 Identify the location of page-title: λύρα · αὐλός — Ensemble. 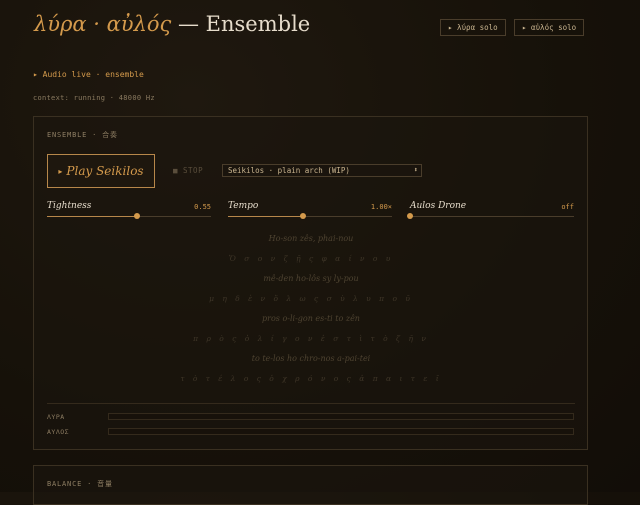
(172, 24).